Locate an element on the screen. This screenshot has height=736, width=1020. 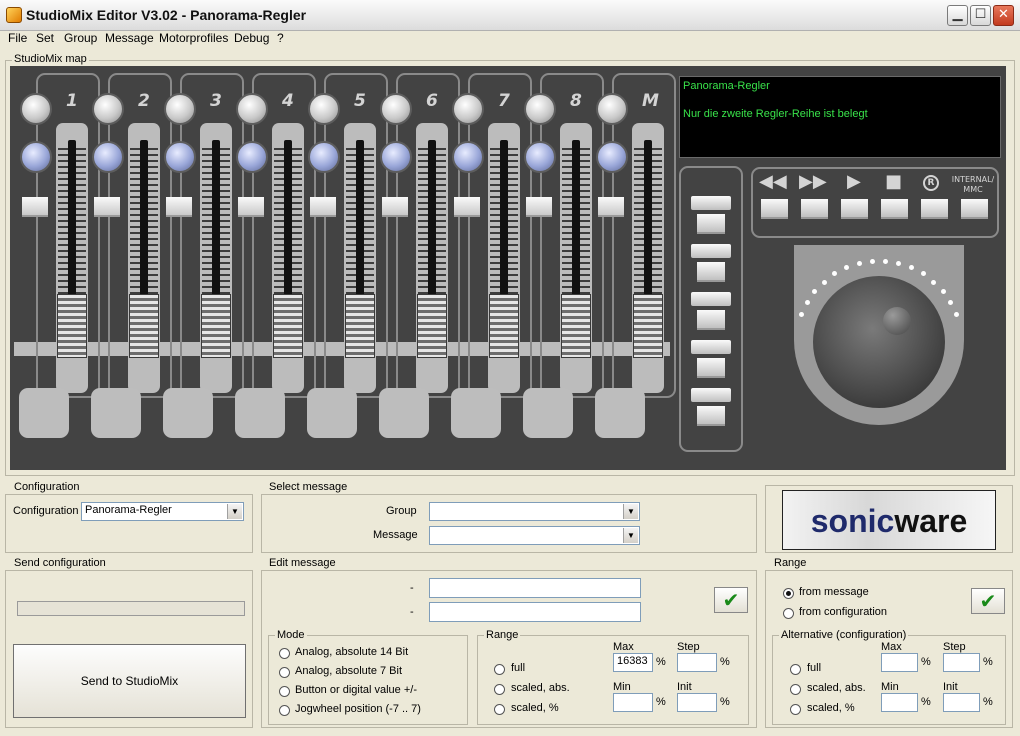
alt-radio-scaled-pct is located at coordinates (795, 709).